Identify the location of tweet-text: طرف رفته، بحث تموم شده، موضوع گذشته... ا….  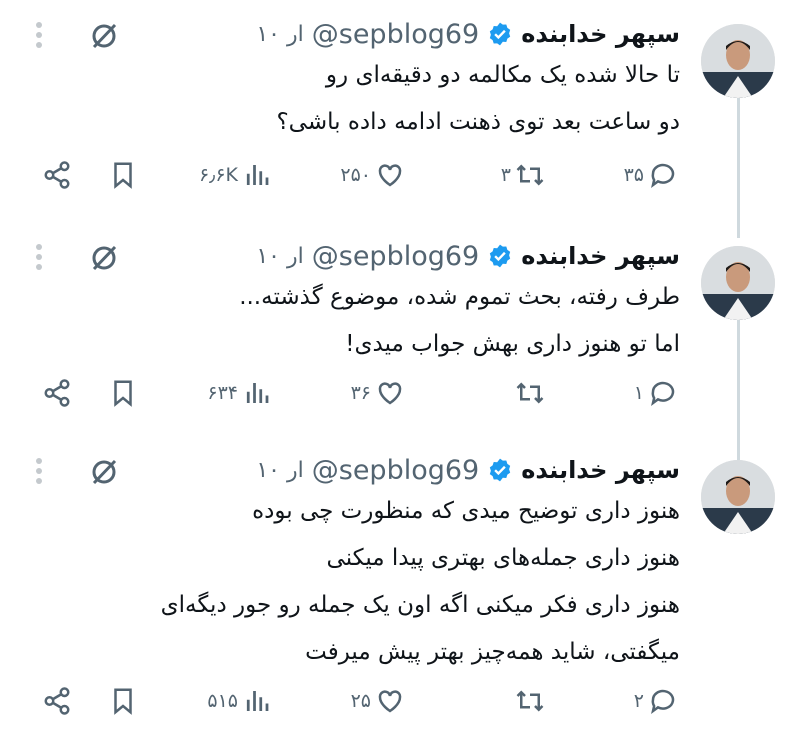
(459, 320).